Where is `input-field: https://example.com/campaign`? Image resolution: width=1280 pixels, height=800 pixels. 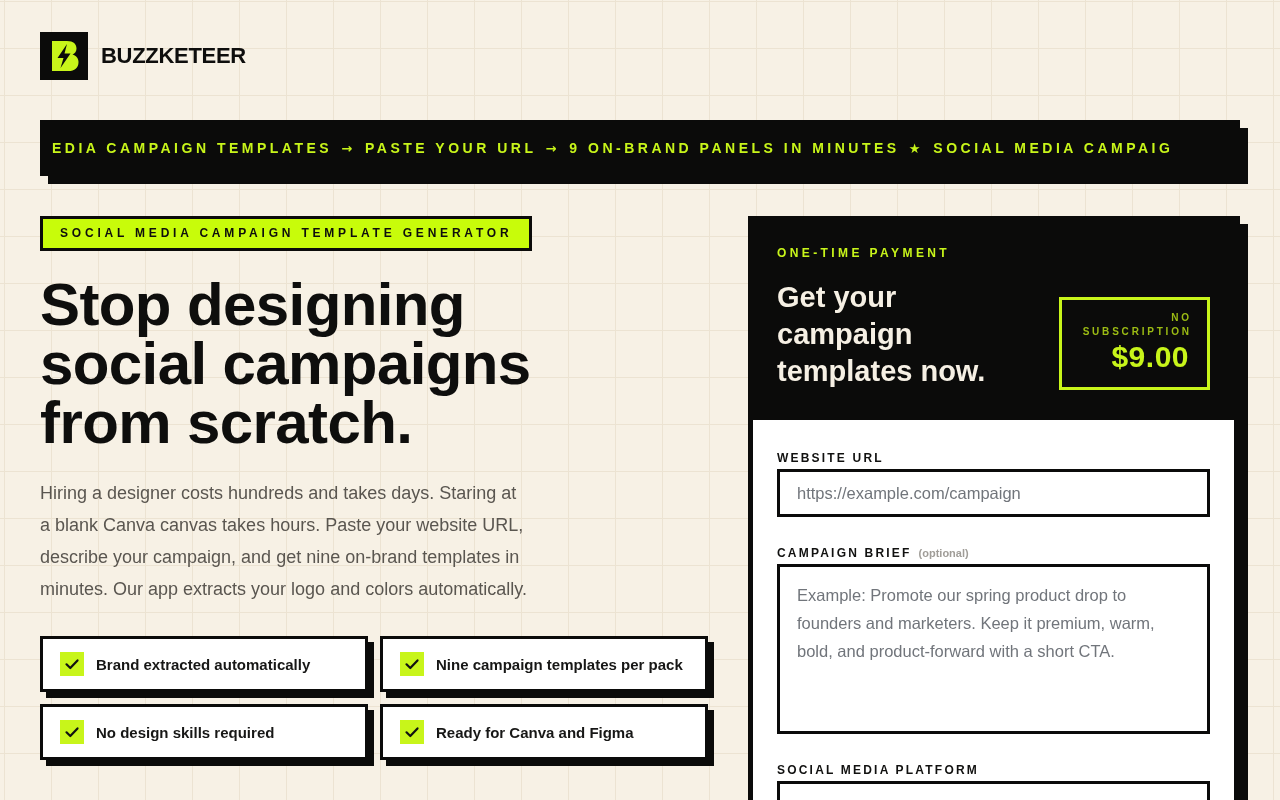
input-field: https://example.com/campaign is located at coordinates (993, 493).